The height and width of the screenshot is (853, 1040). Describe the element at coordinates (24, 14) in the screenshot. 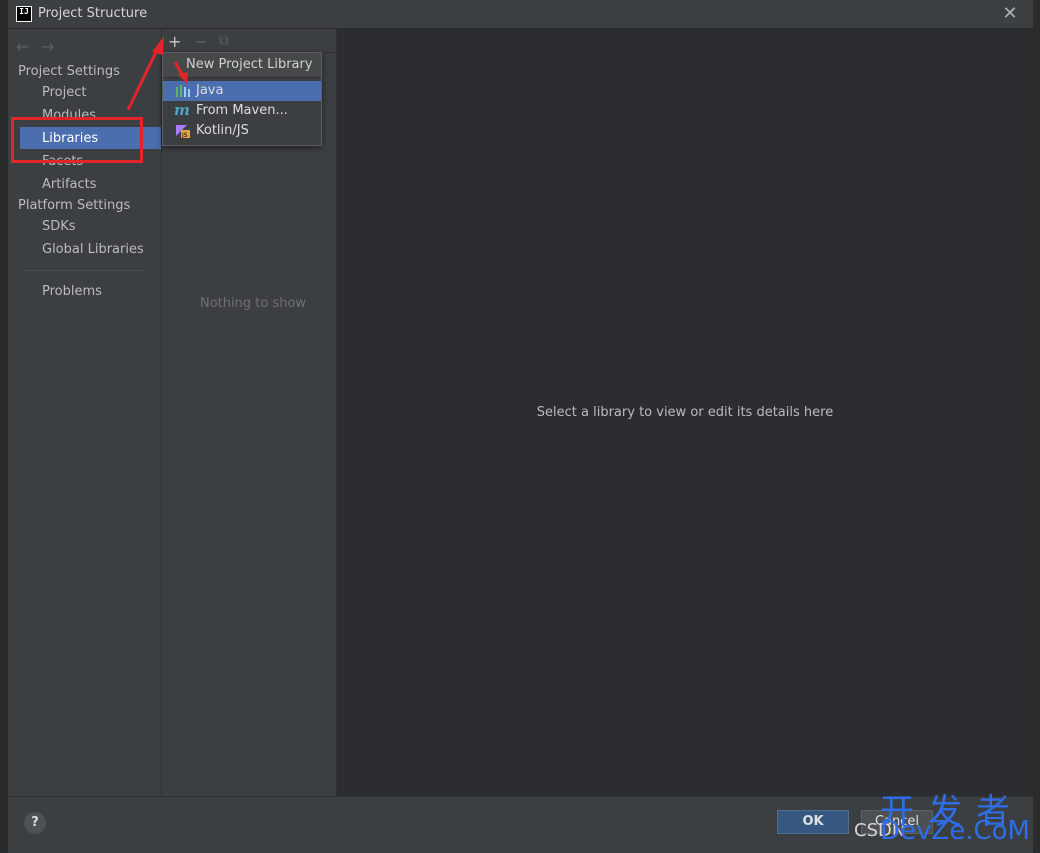

I see `intellij-app-icon: IJ` at that location.